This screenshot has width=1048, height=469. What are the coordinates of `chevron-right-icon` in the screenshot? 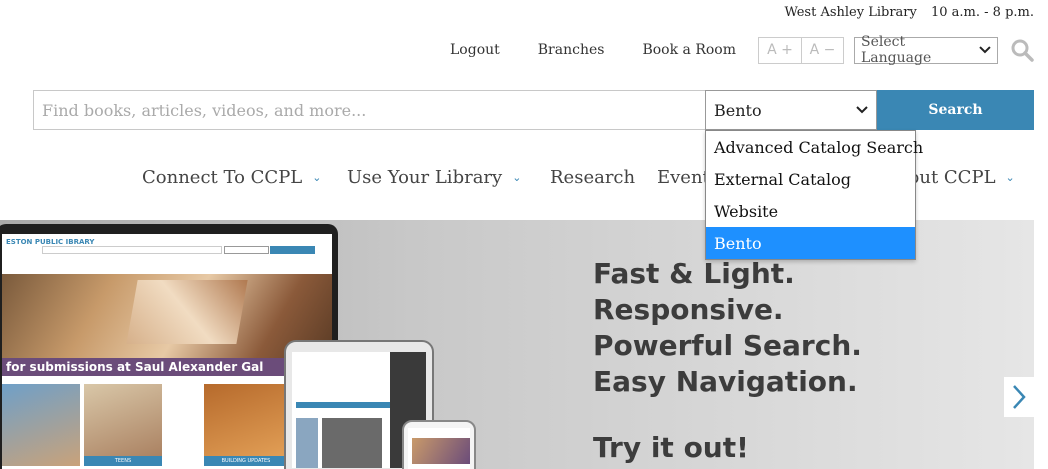 It's located at (1019, 397).